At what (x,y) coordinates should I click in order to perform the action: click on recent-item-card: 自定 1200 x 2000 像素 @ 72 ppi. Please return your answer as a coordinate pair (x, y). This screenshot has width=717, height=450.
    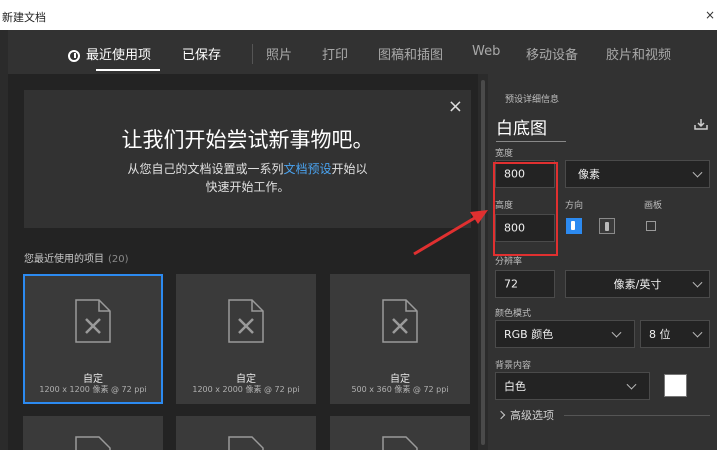
    Looking at the image, I should click on (246, 339).